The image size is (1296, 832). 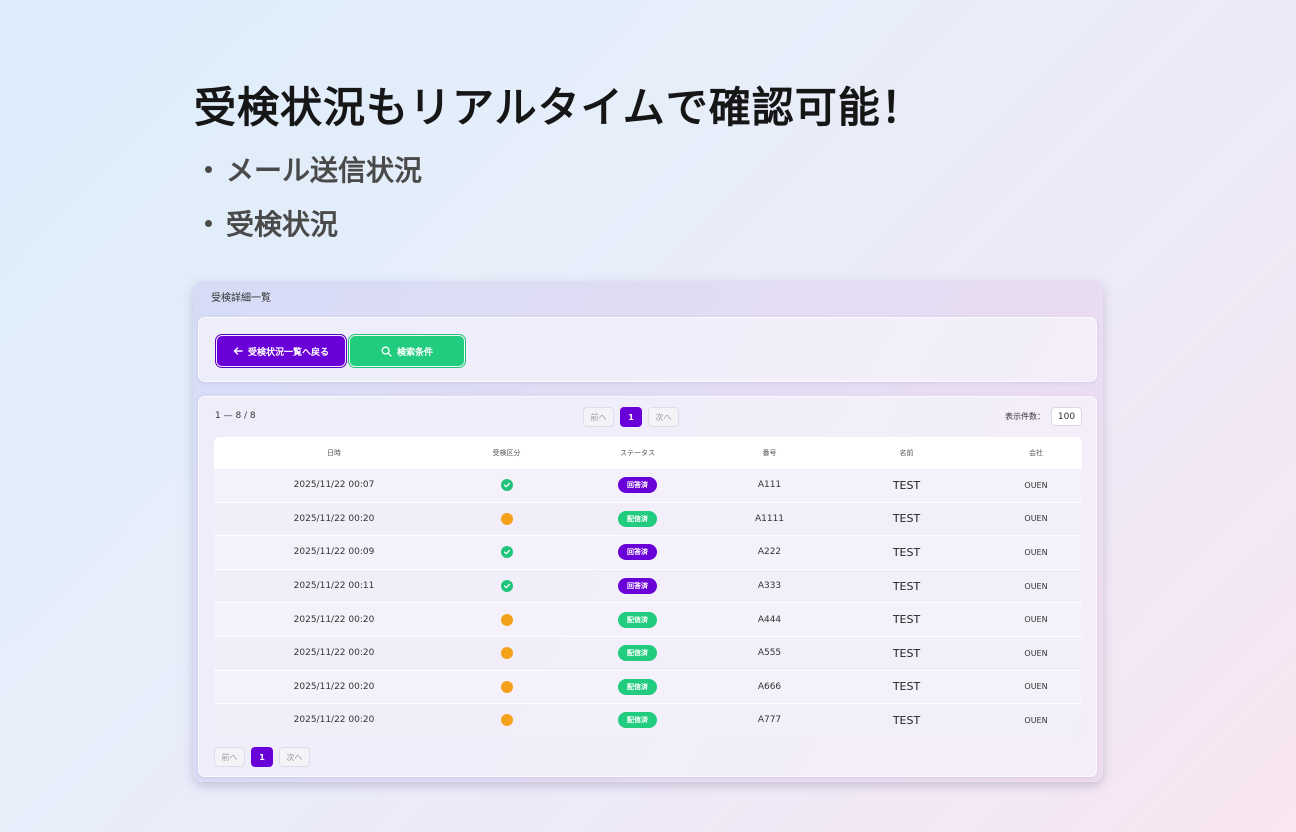 I want to click on pagination-bottom: 前へ 1 次へ, so click(x=262, y=757).